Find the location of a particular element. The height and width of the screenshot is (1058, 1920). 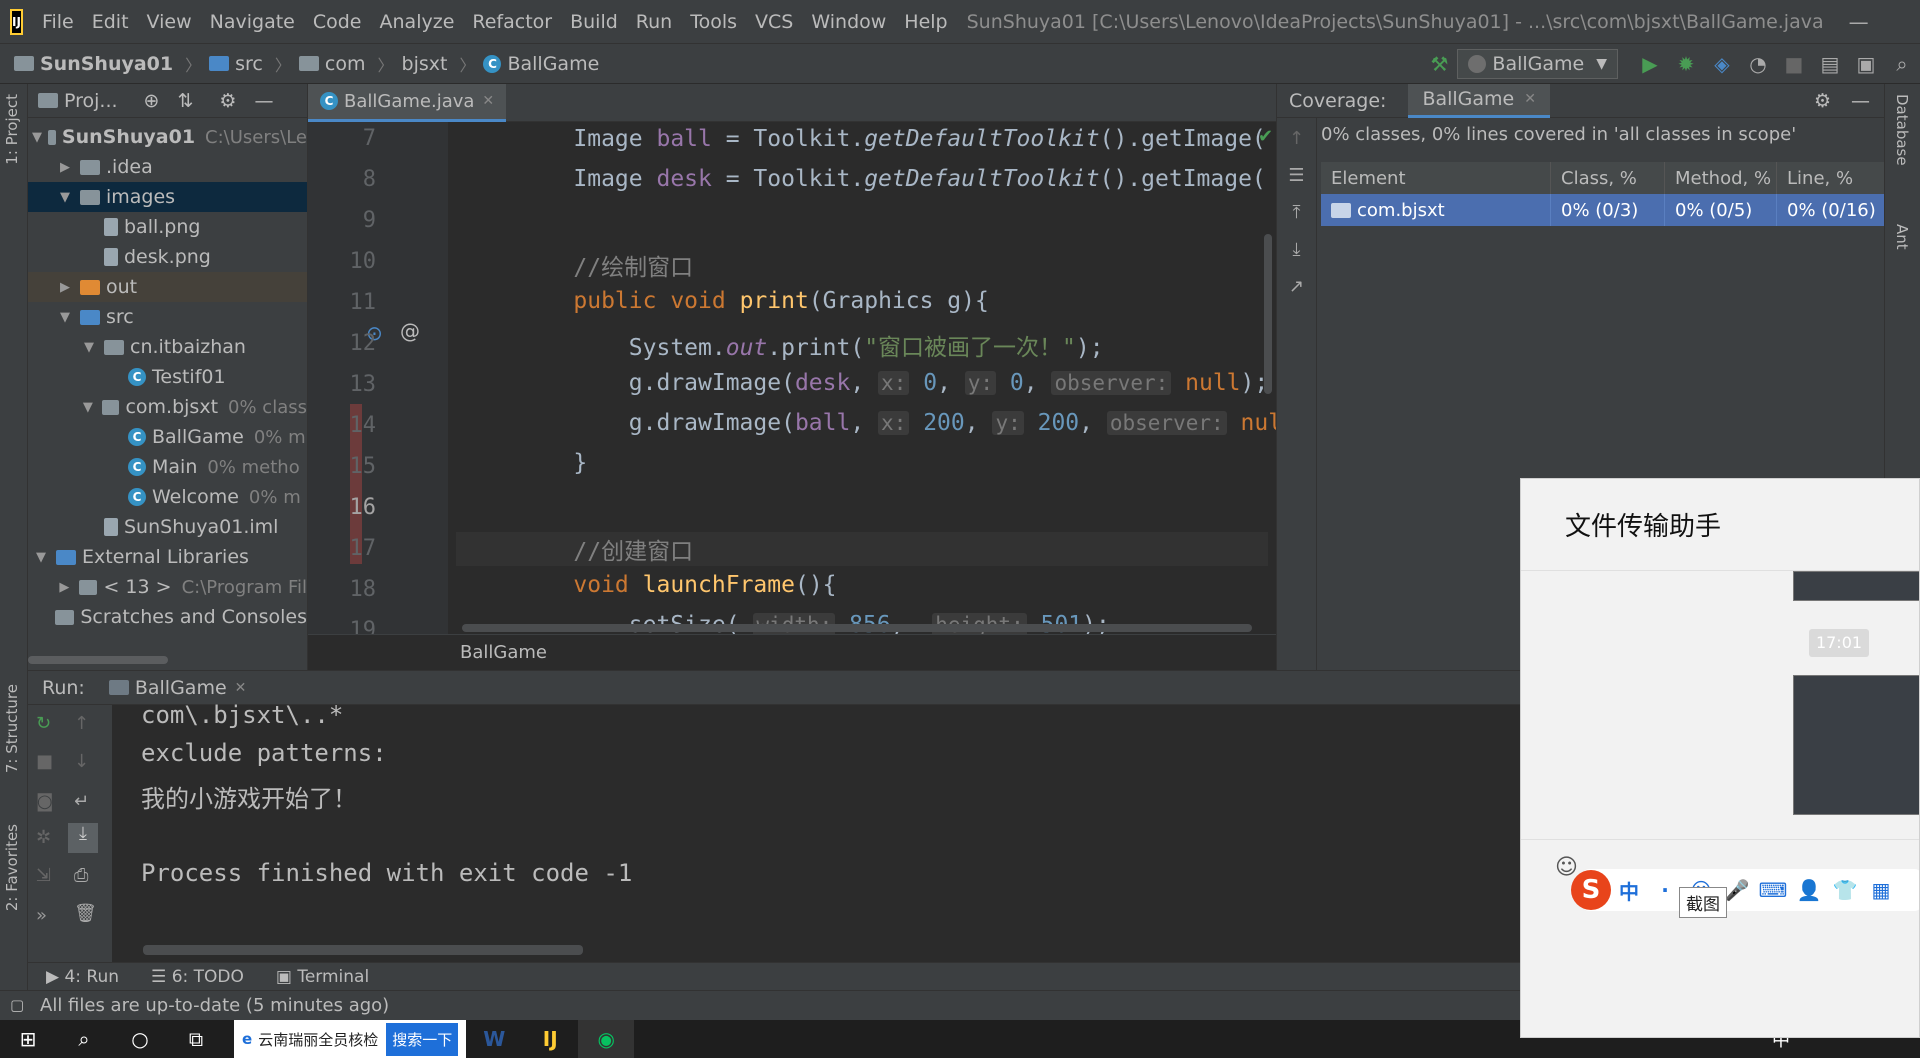

sogou-logo-icon: S is located at coordinates (1591, 890).